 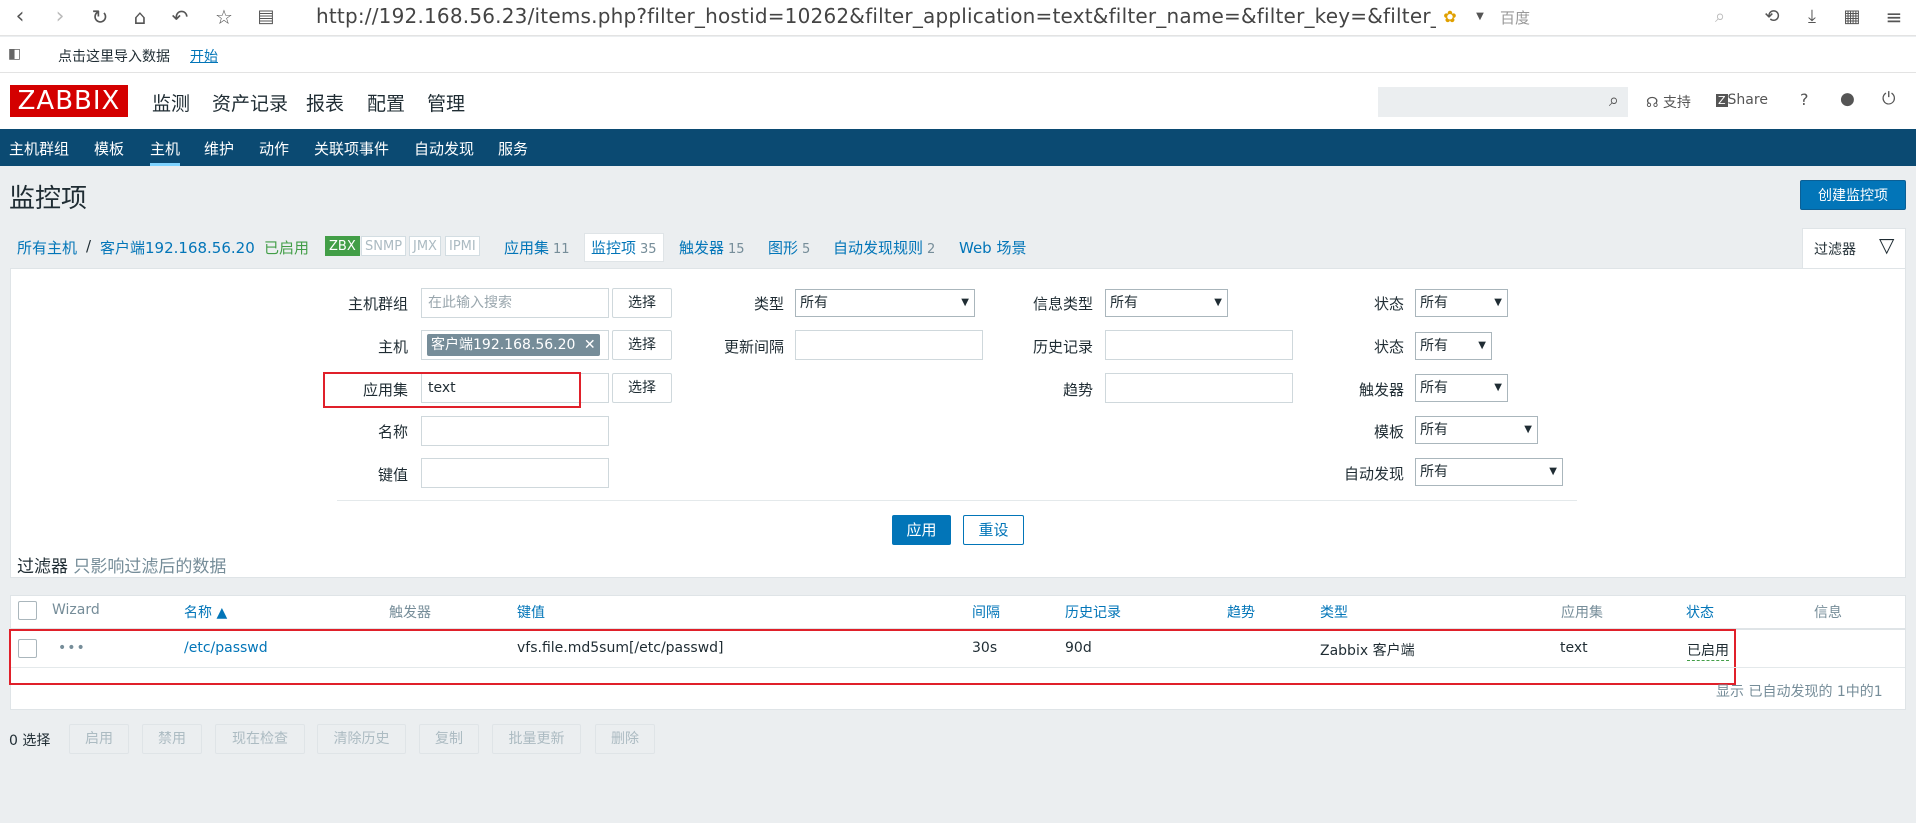 What do you see at coordinates (60, 17) in the screenshot?
I see `forward-icon: ›` at bounding box center [60, 17].